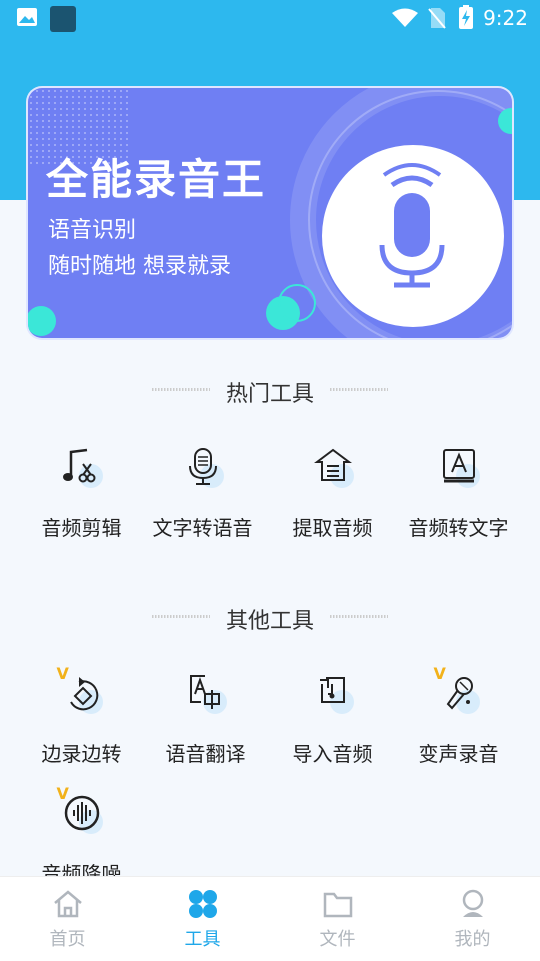  What do you see at coordinates (466, 17) in the screenshot?
I see `battery-charging-icon` at bounding box center [466, 17].